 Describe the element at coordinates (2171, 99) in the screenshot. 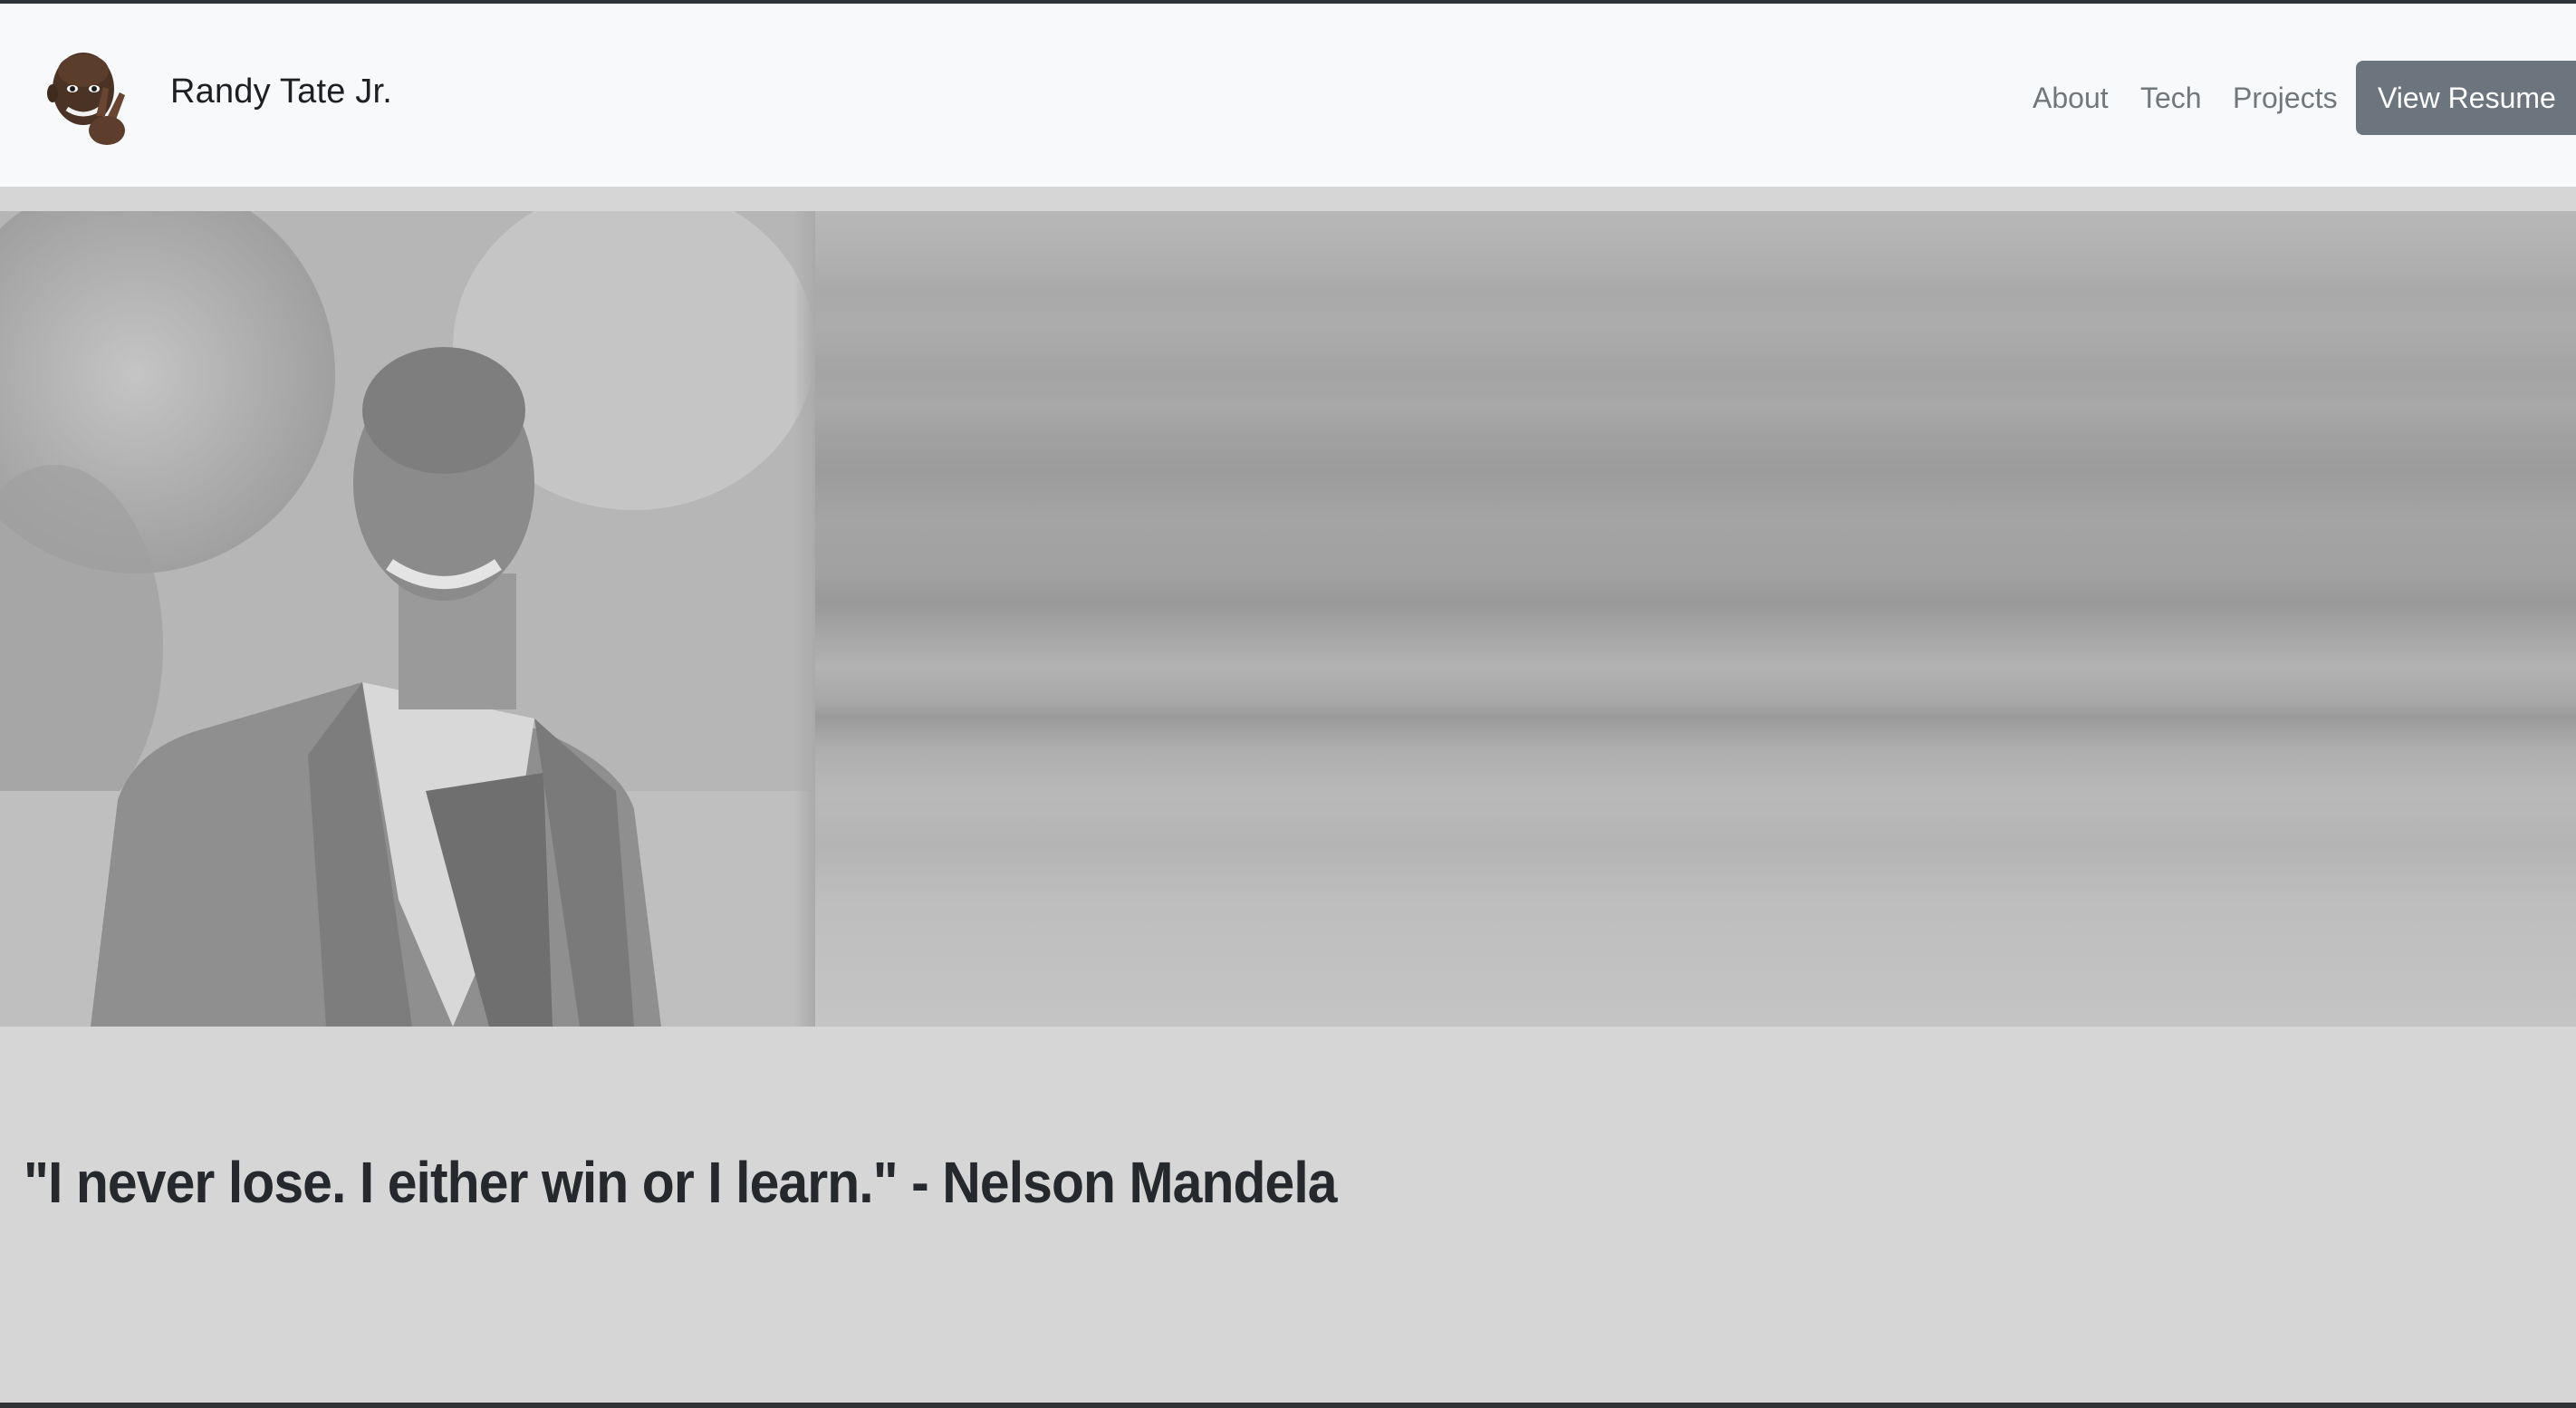

I see `nav-link-tech: Tech` at that location.